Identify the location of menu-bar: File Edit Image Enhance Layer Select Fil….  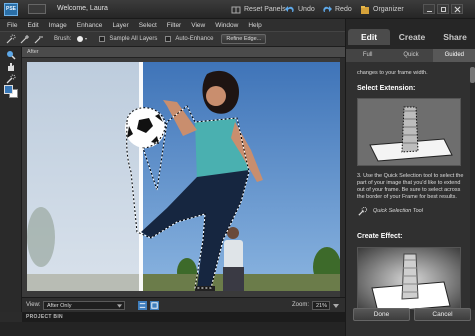
(172, 25).